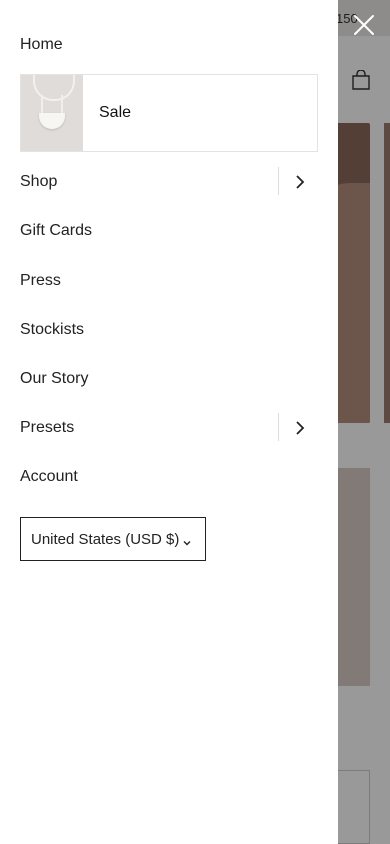  What do you see at coordinates (187, 540) in the screenshot?
I see `chevron-down-icon` at bounding box center [187, 540].